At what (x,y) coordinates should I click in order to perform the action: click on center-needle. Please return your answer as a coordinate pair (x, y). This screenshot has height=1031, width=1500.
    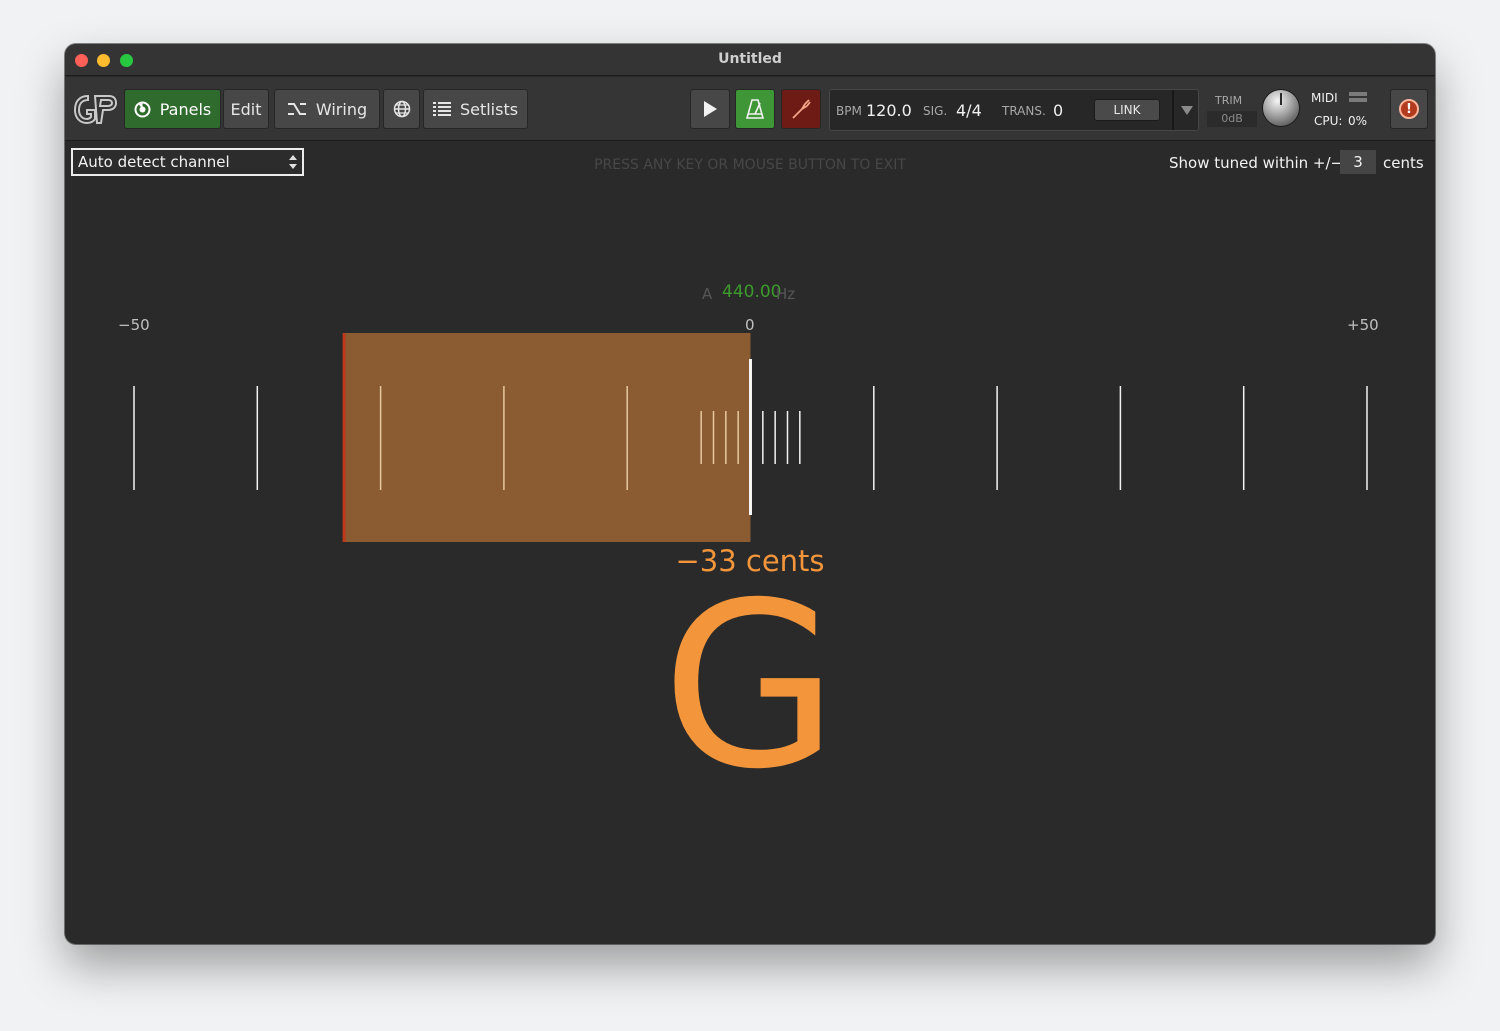
    Looking at the image, I should click on (750, 437).